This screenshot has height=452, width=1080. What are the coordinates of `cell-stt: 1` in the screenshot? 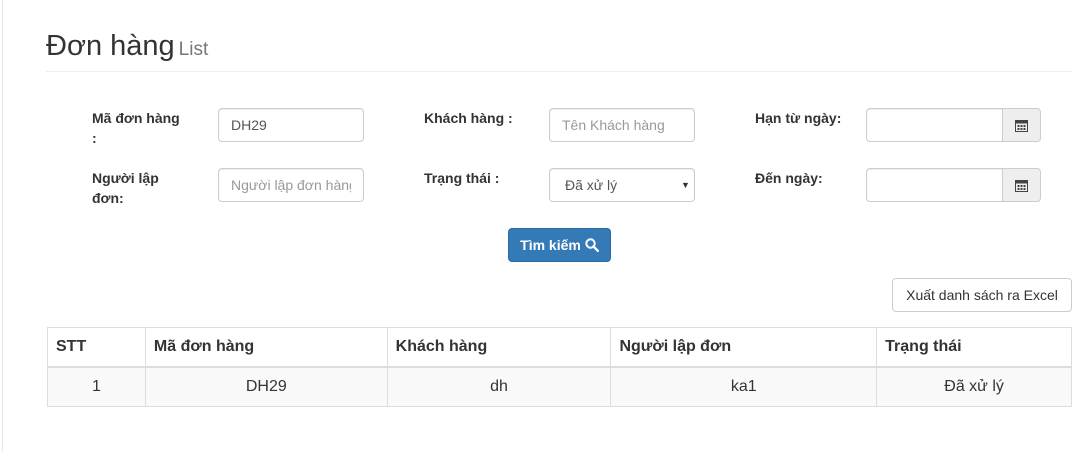 It's located at (96, 386).